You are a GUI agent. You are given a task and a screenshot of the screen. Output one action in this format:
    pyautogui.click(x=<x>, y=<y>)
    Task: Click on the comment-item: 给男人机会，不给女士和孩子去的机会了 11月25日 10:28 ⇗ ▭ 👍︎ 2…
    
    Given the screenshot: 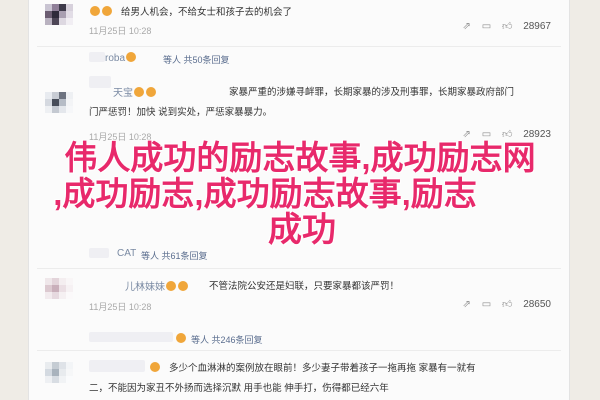 What is the action you would take?
    pyautogui.click(x=299, y=24)
    